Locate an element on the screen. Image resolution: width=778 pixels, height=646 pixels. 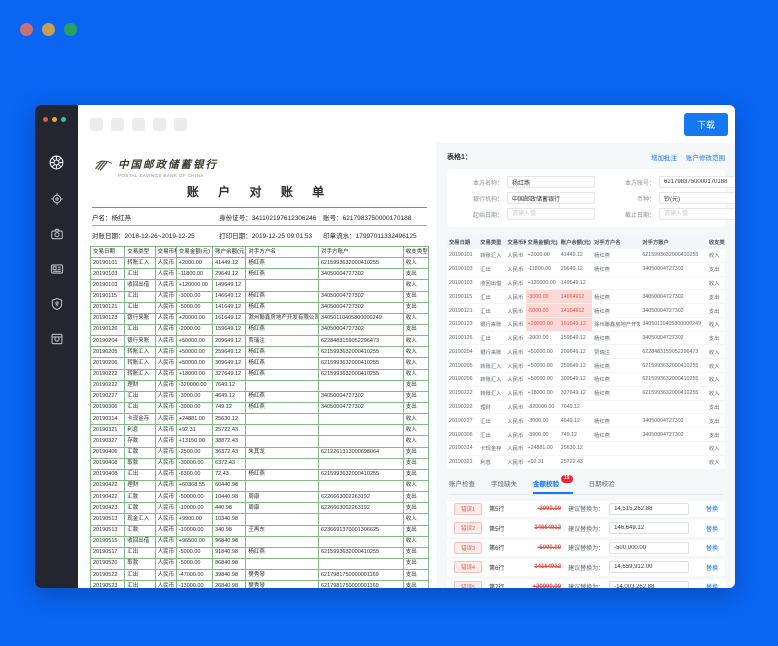
validation-tab: 字段缺失 is located at coordinates (504, 486).